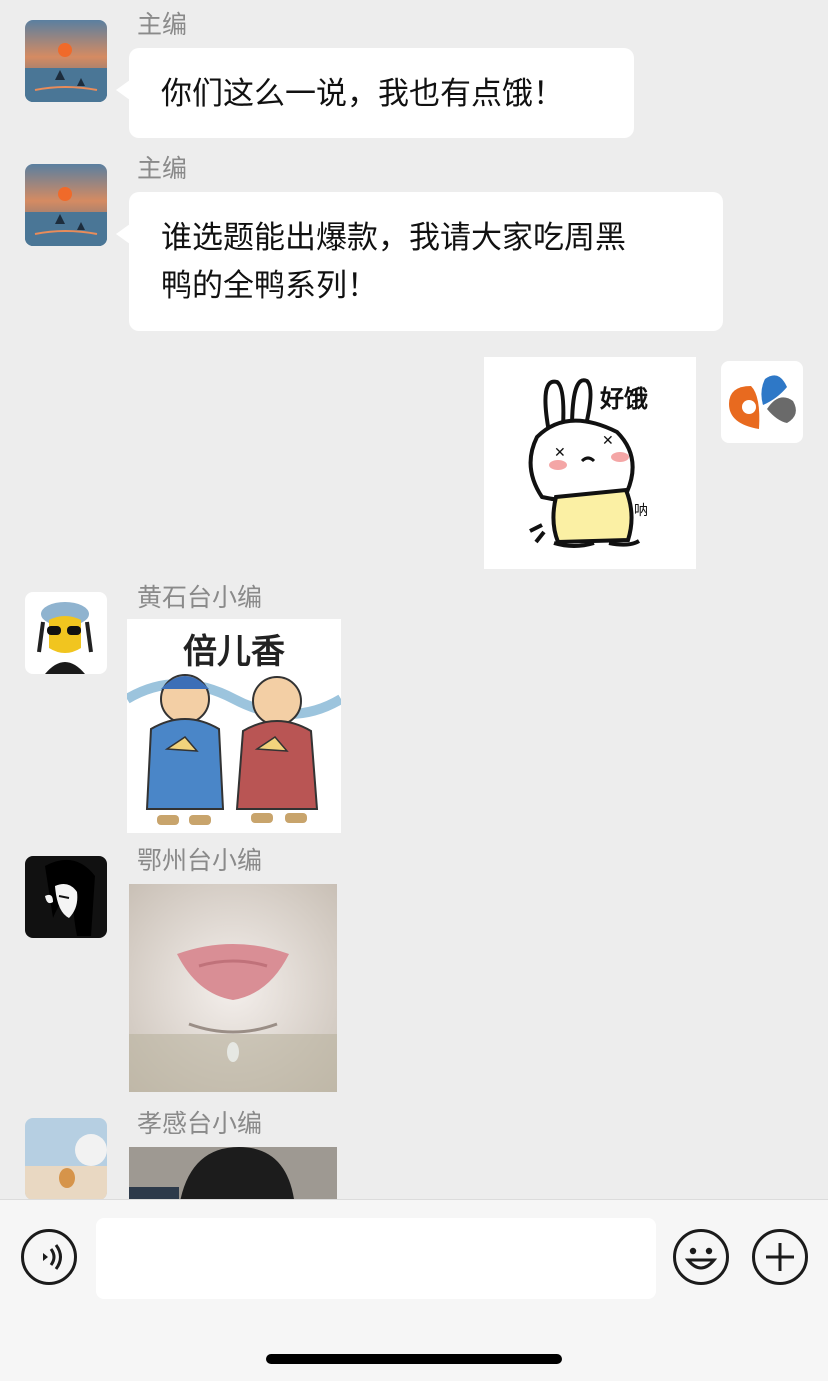 The height and width of the screenshot is (1381, 828). What do you see at coordinates (66, 897) in the screenshot?
I see `avatar-ezhou-editor` at bounding box center [66, 897].